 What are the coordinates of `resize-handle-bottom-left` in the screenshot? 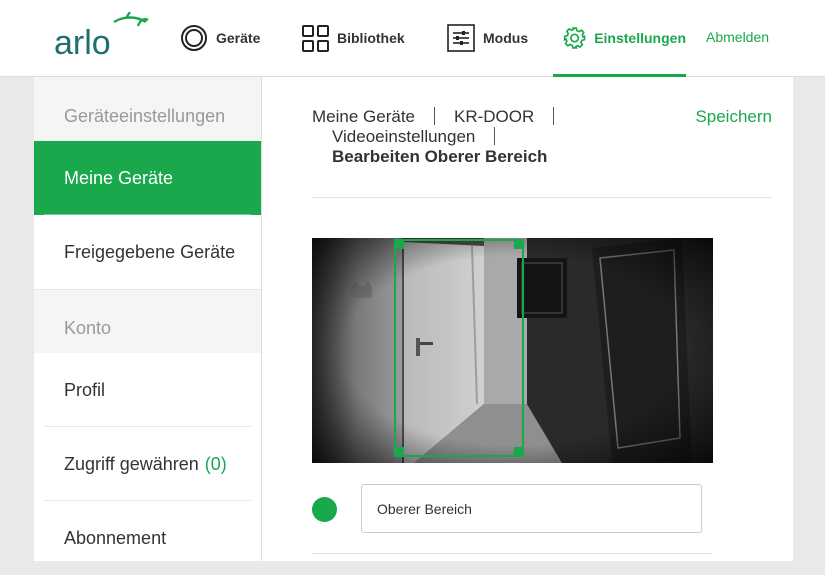 It's located at (399, 452).